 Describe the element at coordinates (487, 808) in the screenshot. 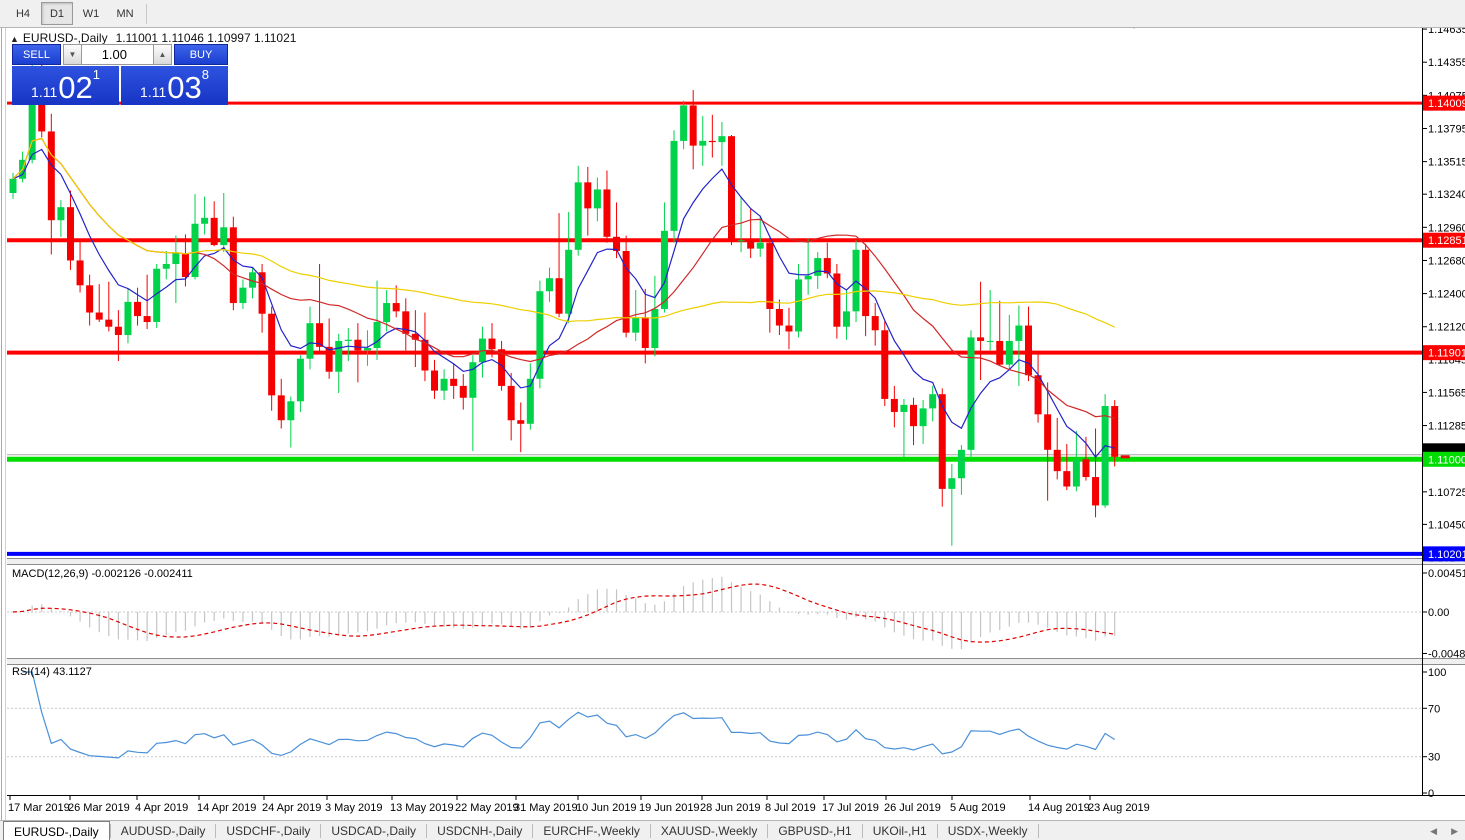

I see `time-tick-label: 22 May 2019` at that location.